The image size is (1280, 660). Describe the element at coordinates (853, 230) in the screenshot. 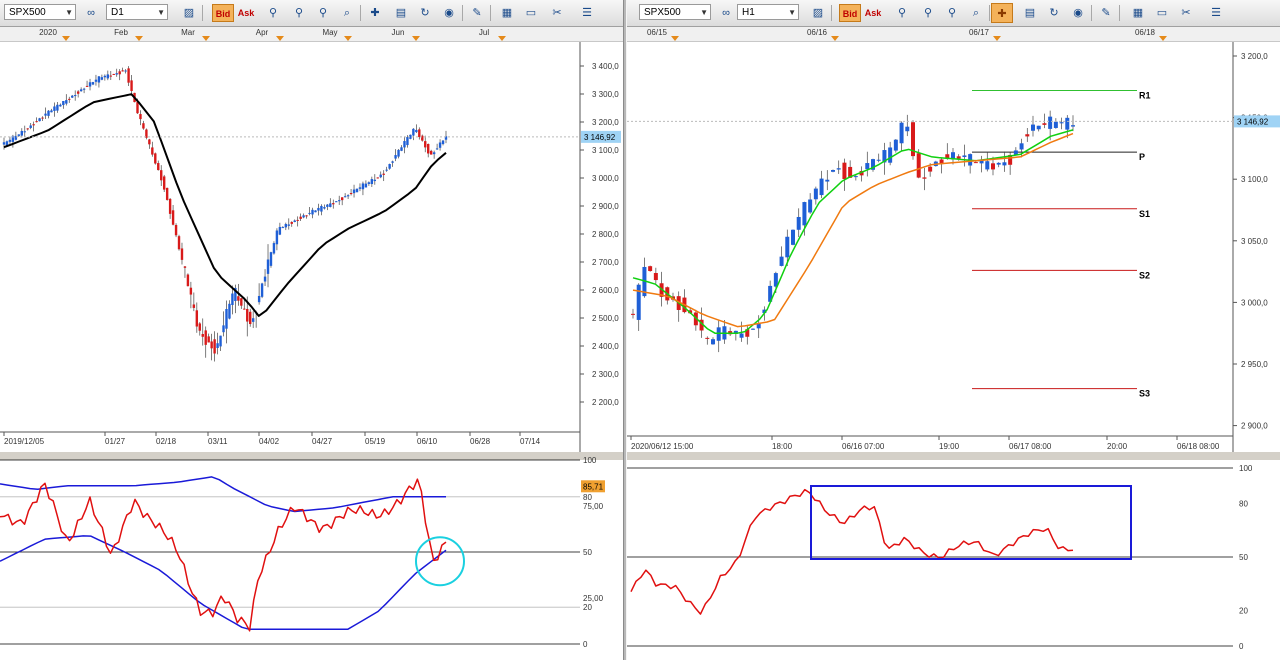

I see `slow-moving-average-line` at that location.